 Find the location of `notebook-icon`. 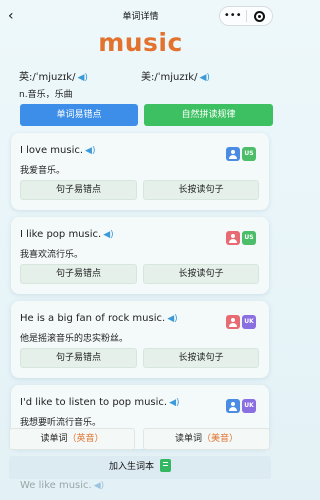

notebook-icon is located at coordinates (165, 465).